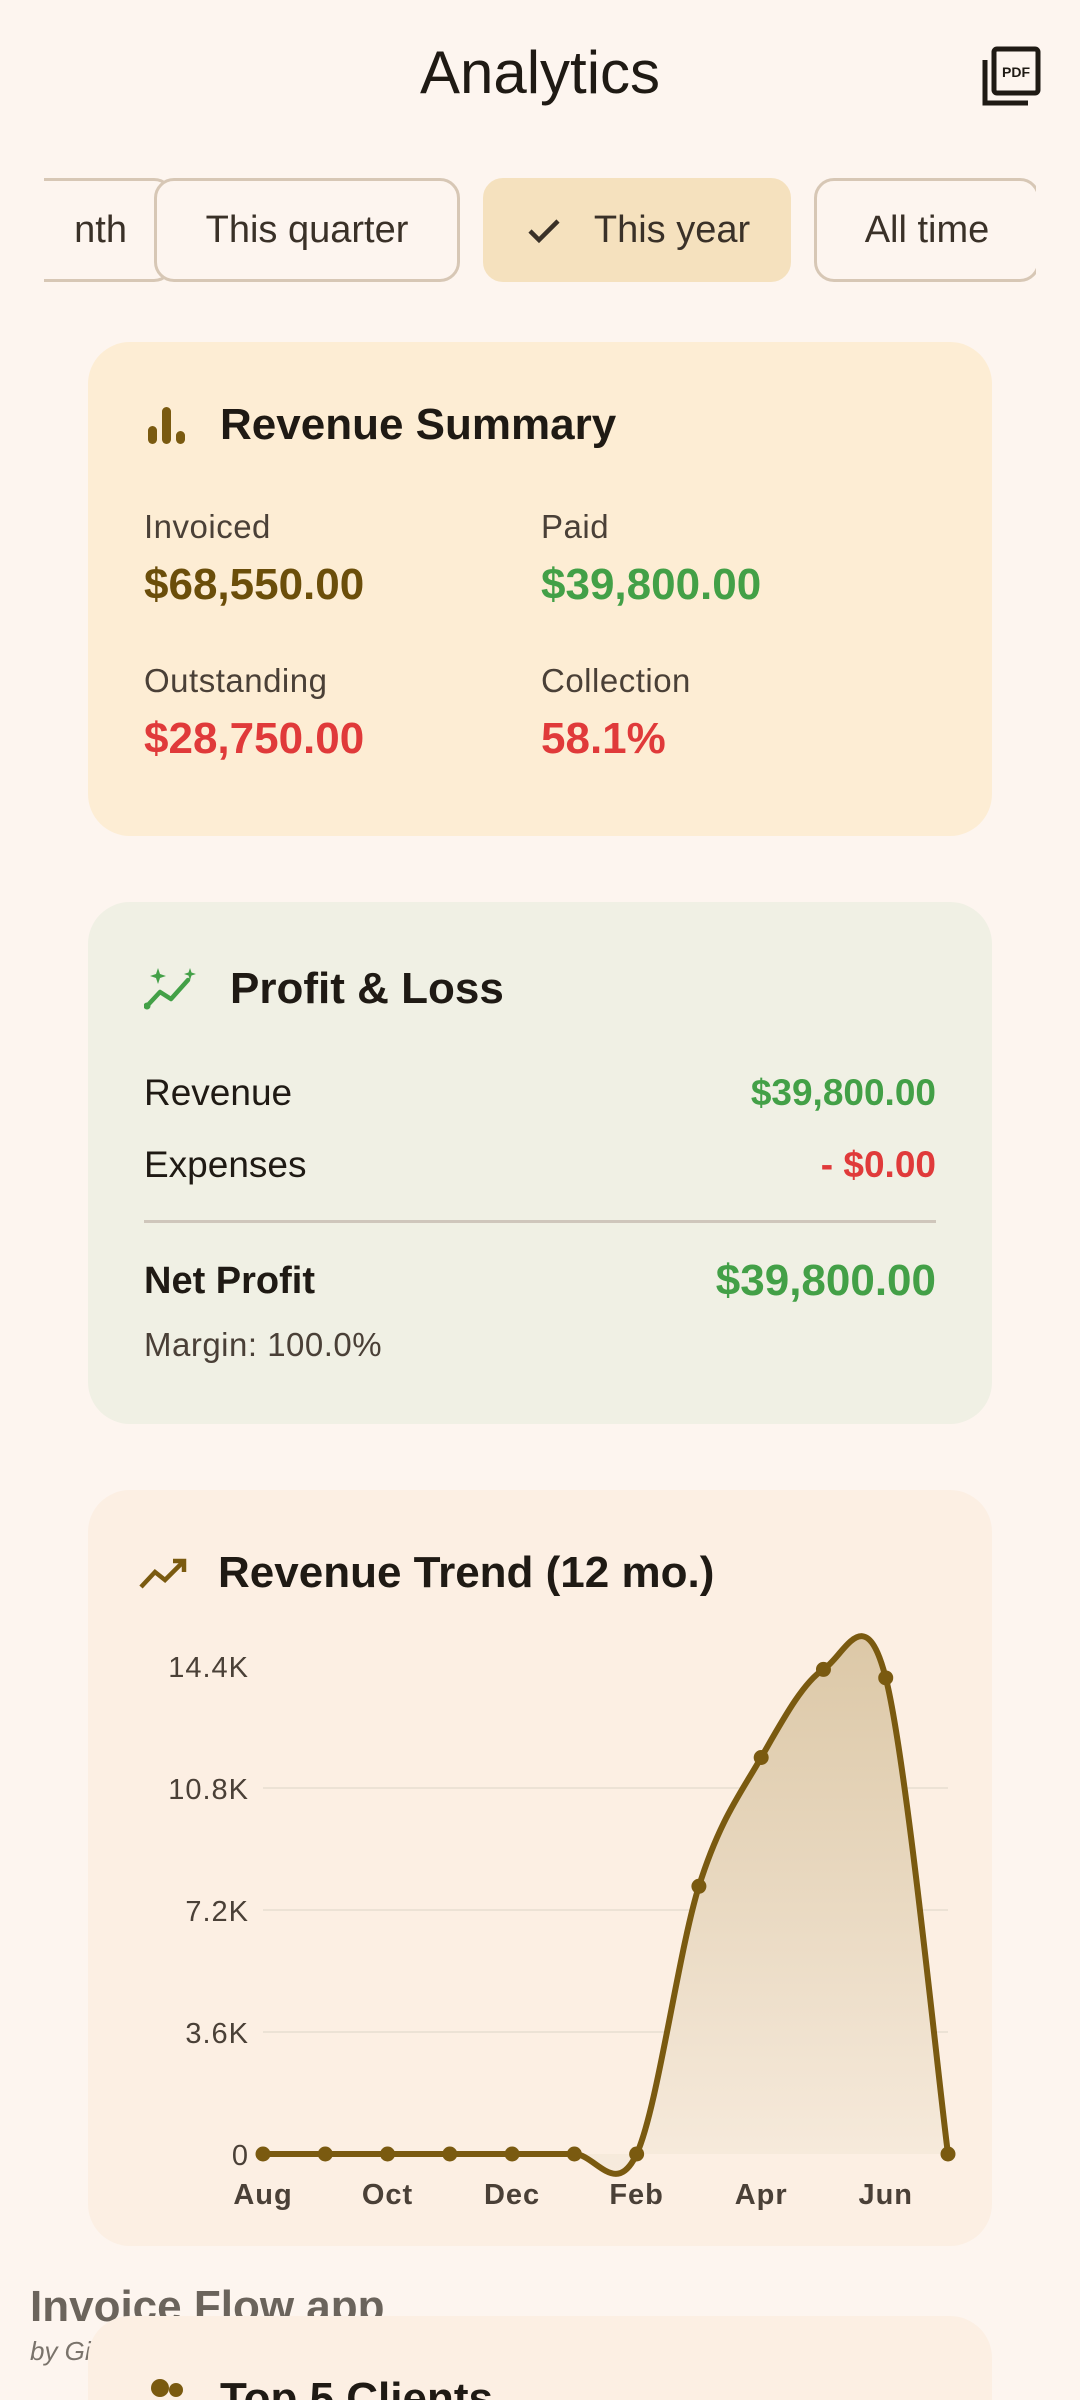 Image resolution: width=1080 pixels, height=2400 pixels. I want to click on card-header: Profit & Loss, so click(324, 989).